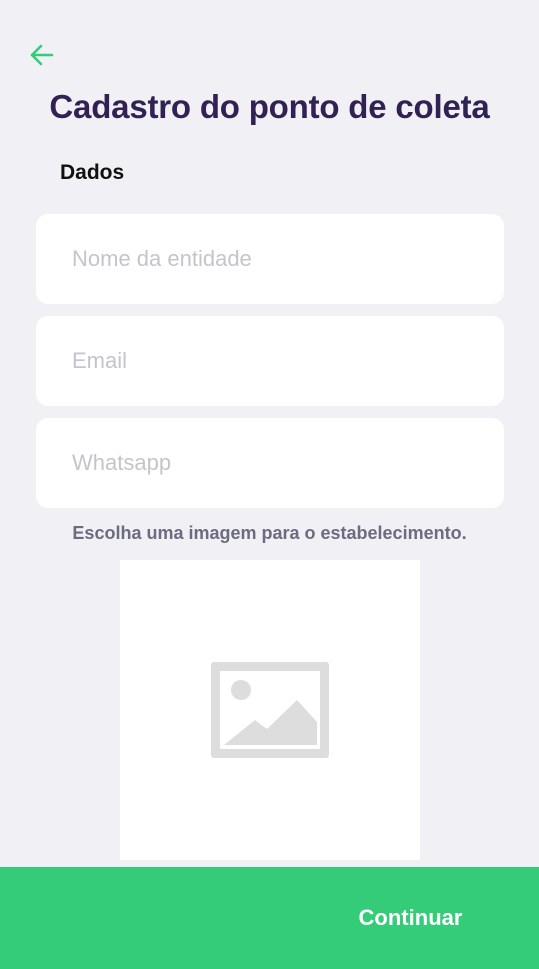 The width and height of the screenshot is (539, 969). Describe the element at coordinates (92, 172) in the screenshot. I see `section-label: Dados` at that location.